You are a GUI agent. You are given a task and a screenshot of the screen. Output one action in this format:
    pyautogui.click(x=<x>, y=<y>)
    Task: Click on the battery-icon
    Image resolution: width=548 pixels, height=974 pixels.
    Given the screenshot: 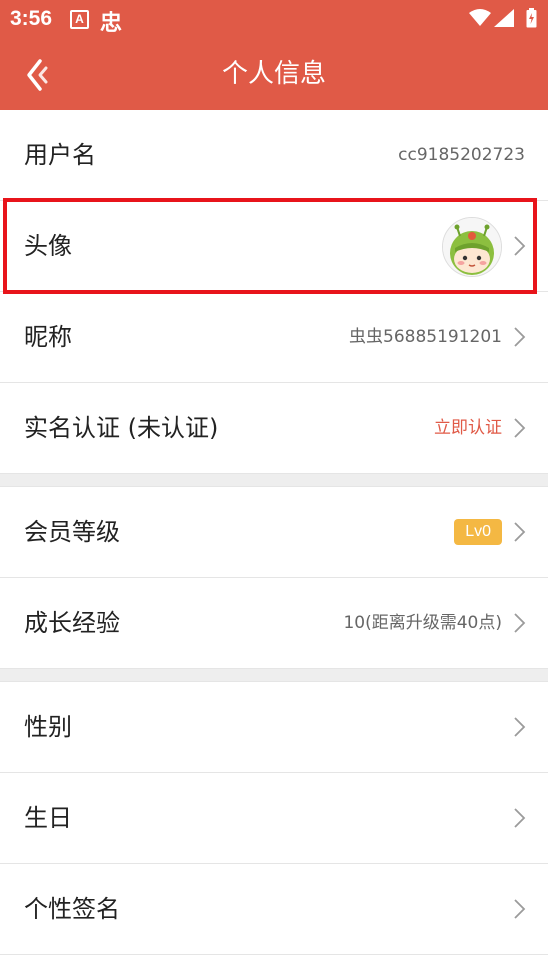 What is the action you would take?
    pyautogui.click(x=531, y=18)
    